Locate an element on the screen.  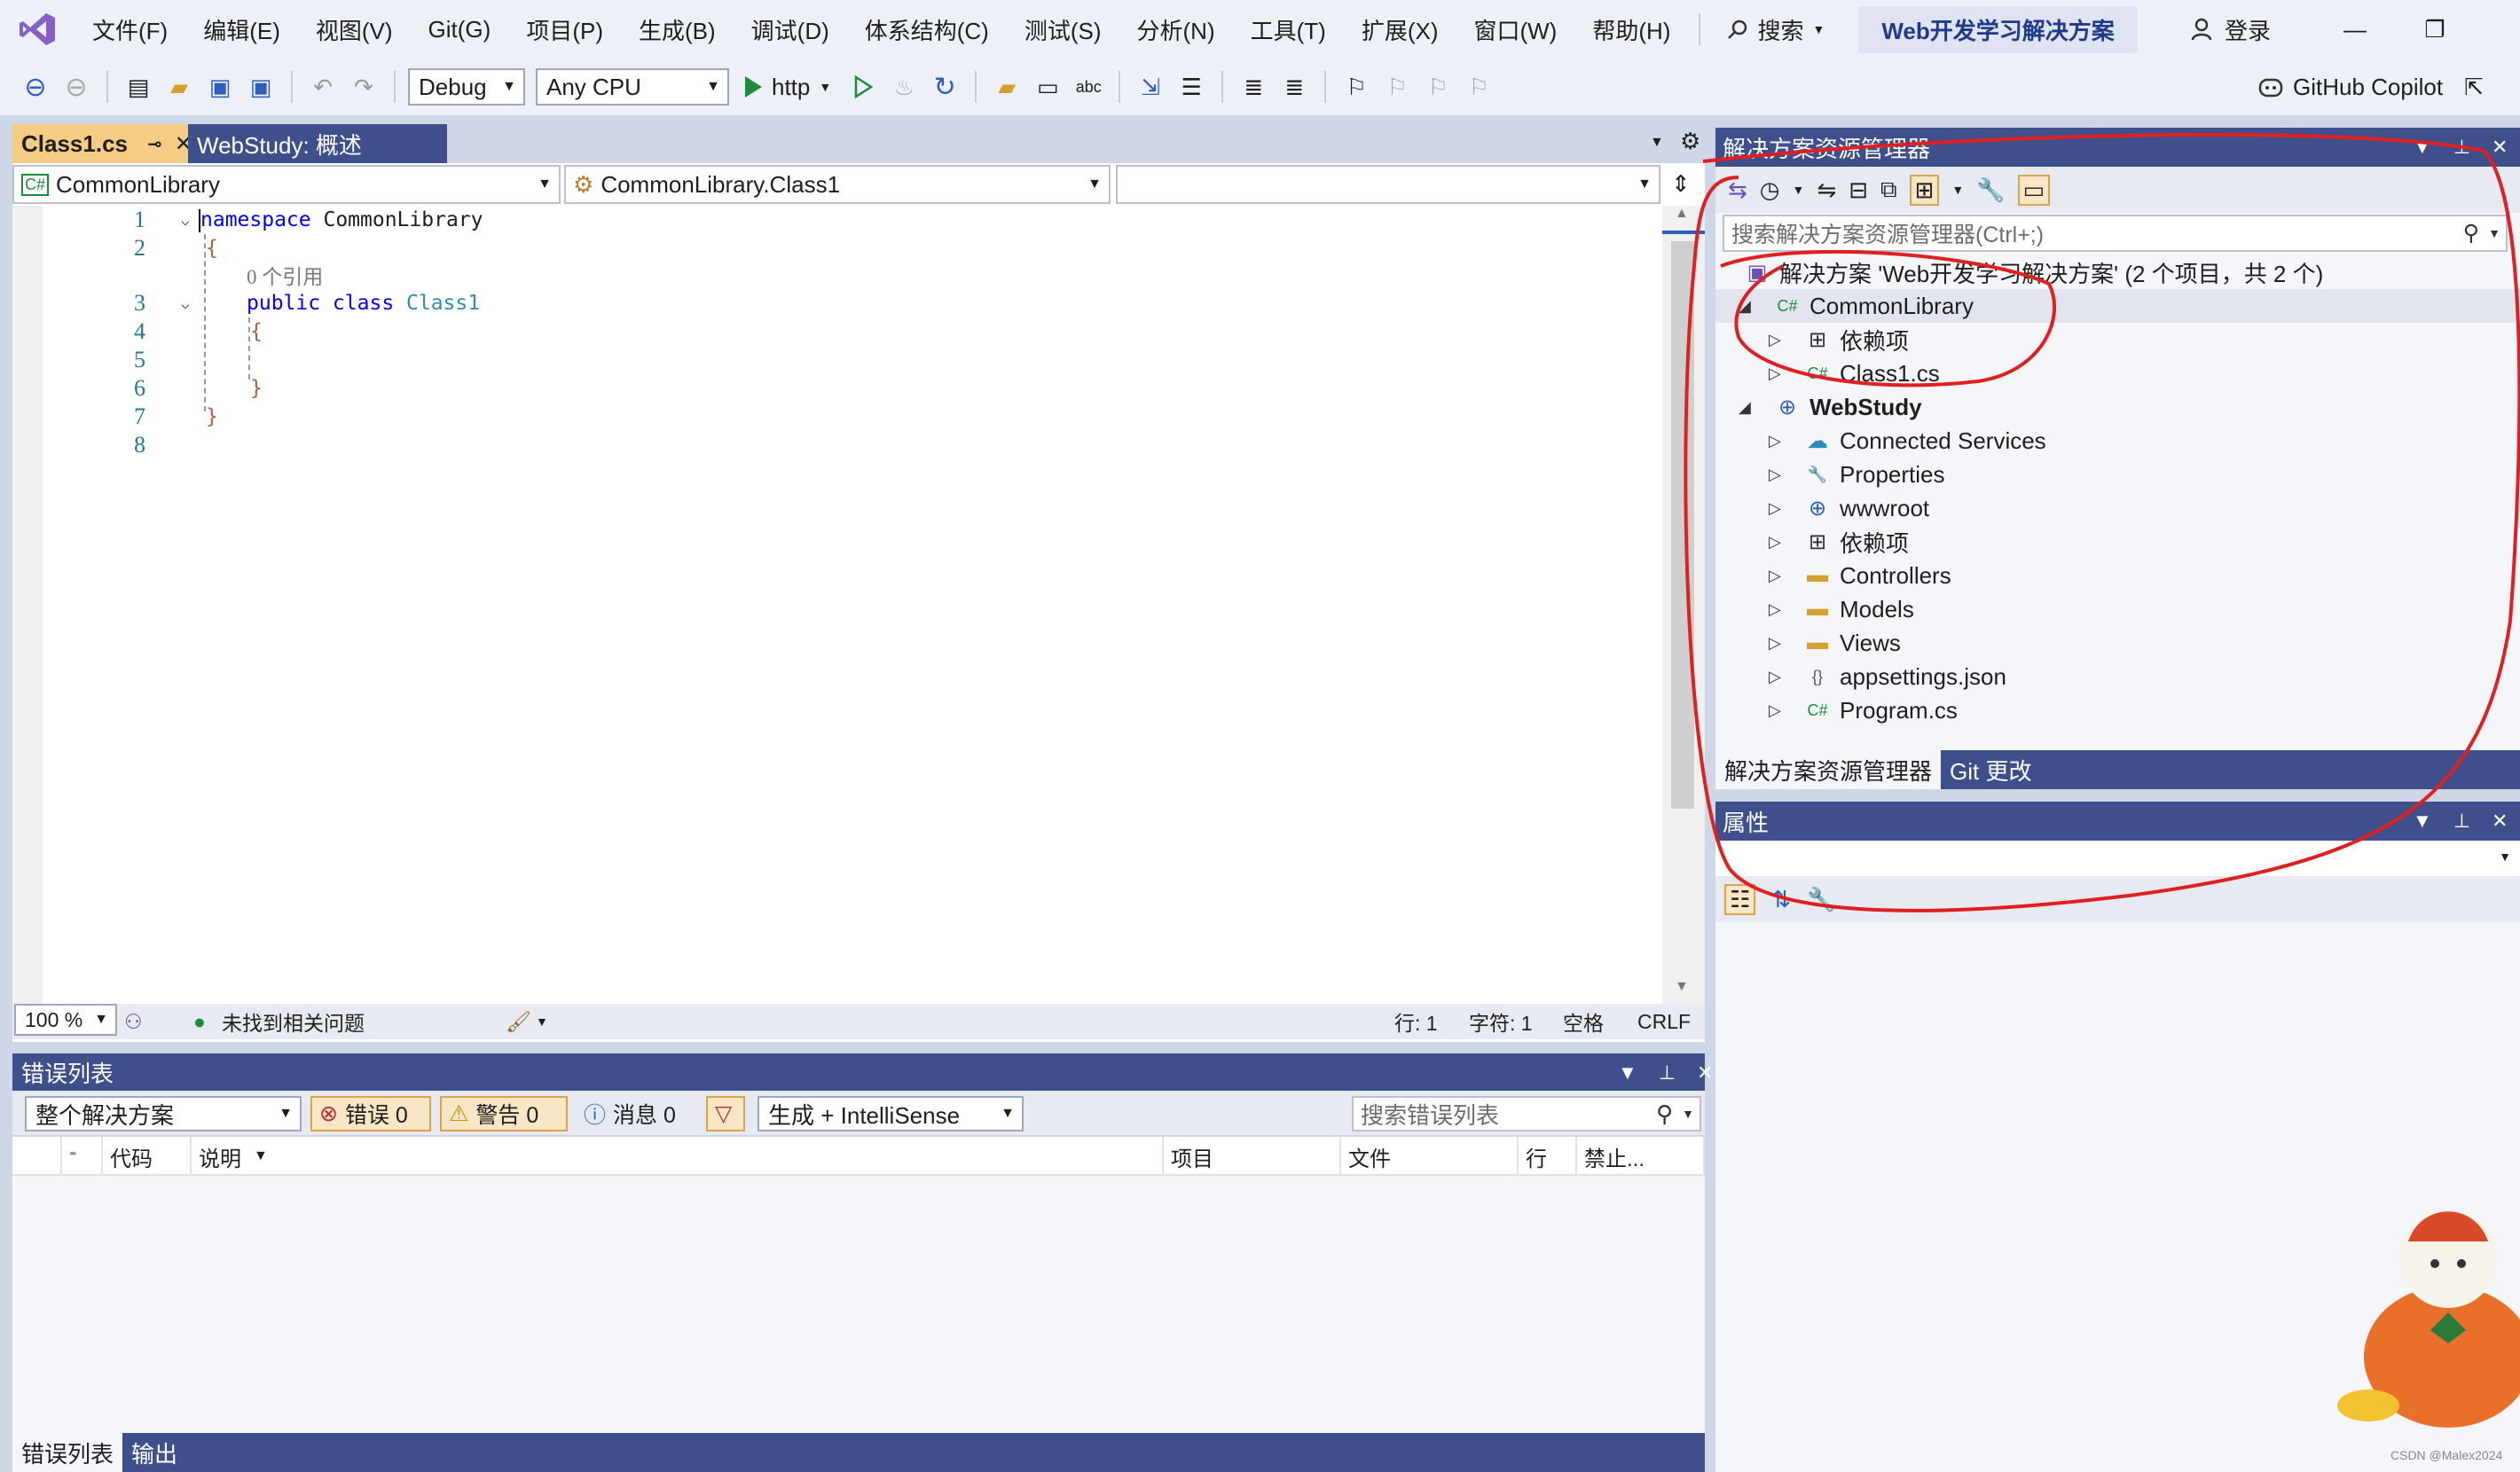
open-button: ▰ is located at coordinates (179, 86).